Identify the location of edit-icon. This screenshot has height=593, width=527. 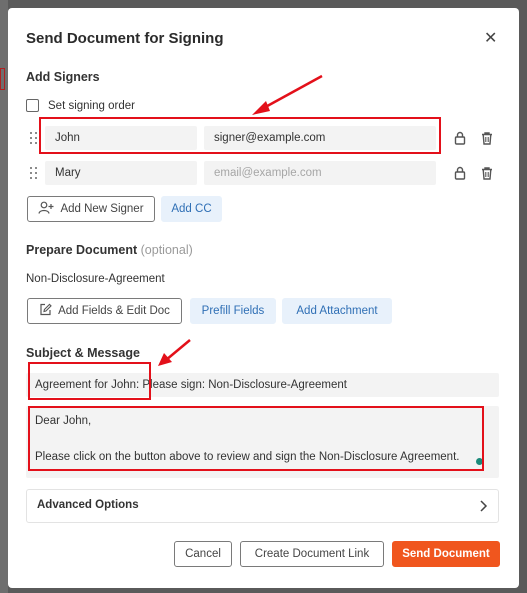
(46, 310).